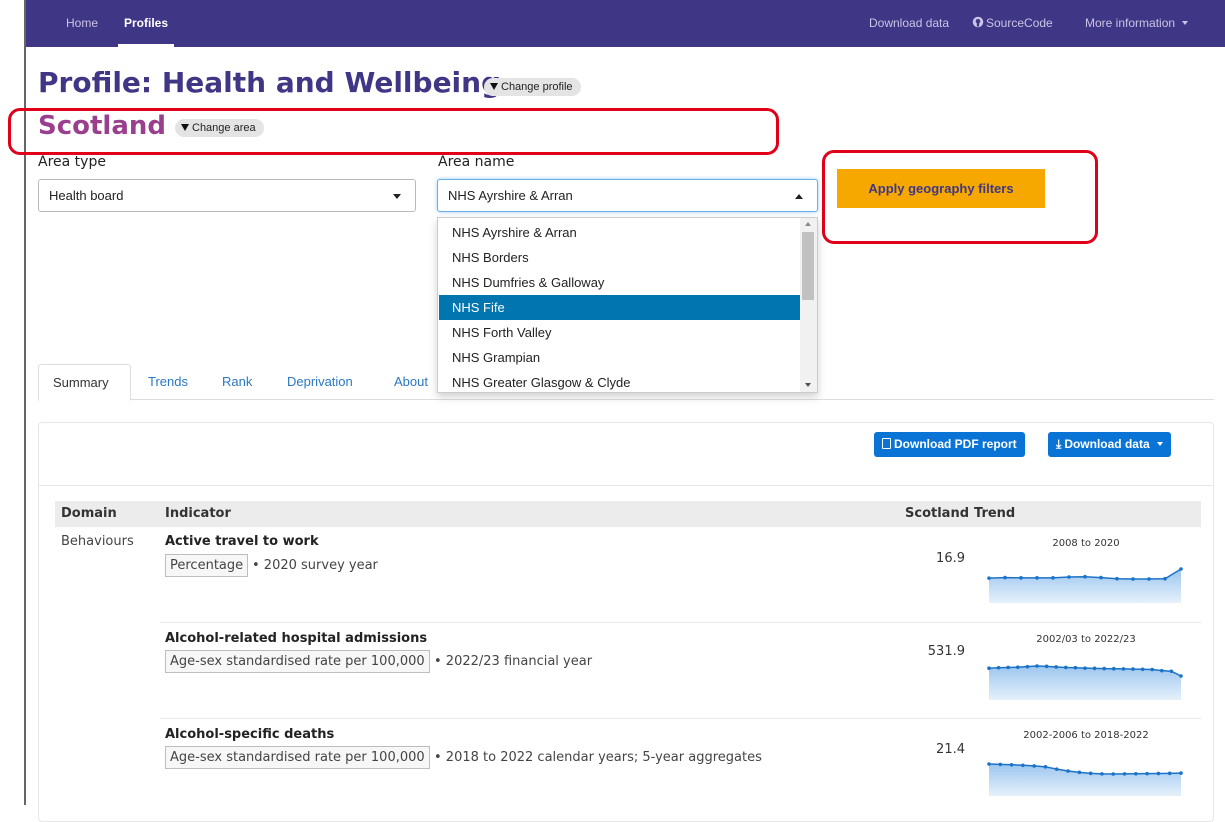  Describe the element at coordinates (494, 86) in the screenshot. I see `filter-icon` at that location.